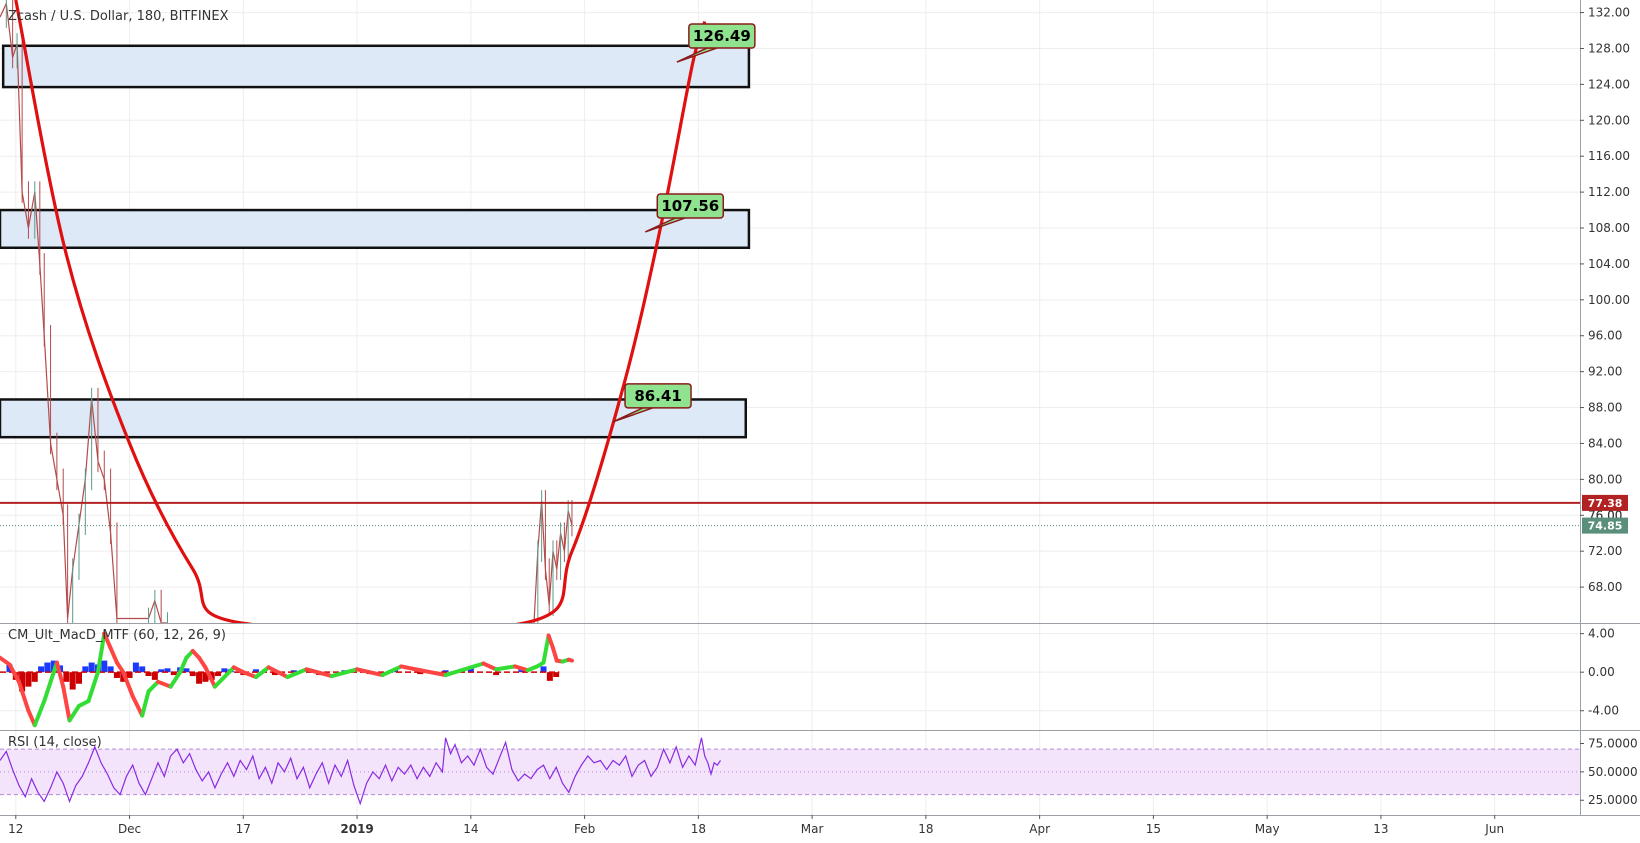  I want to click on price-tick-label: 88.00, so click(1605, 408).